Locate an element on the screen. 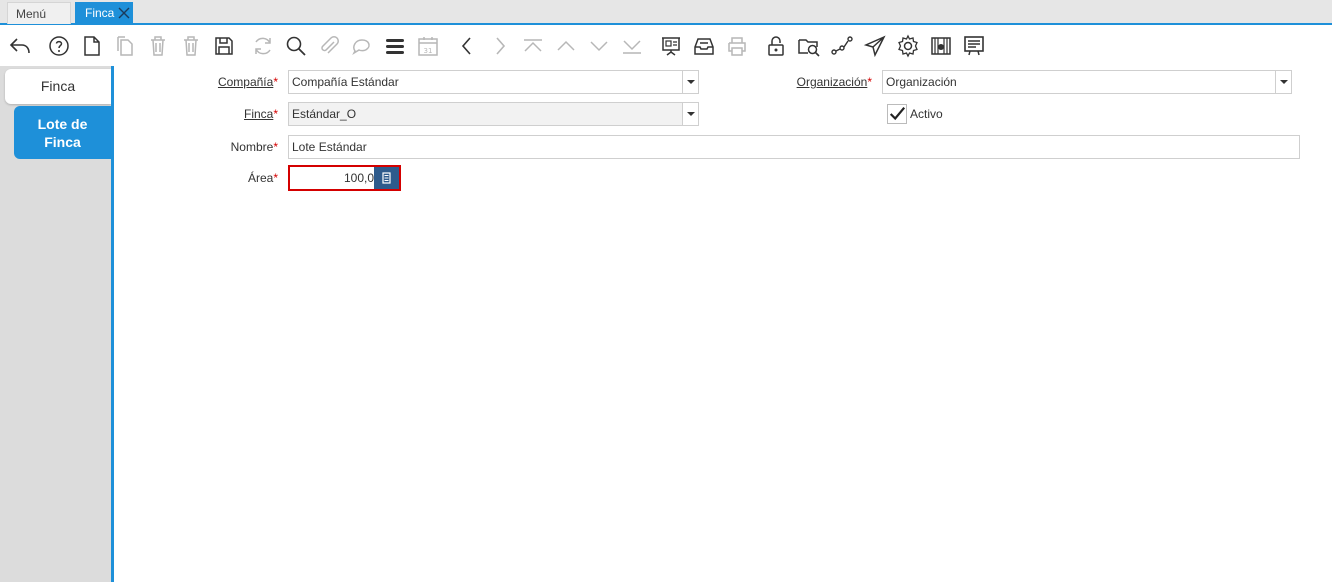 Image resolution: width=1332 pixels, height=582 pixels. side-tab-finca-label: Finca is located at coordinates (58, 86).